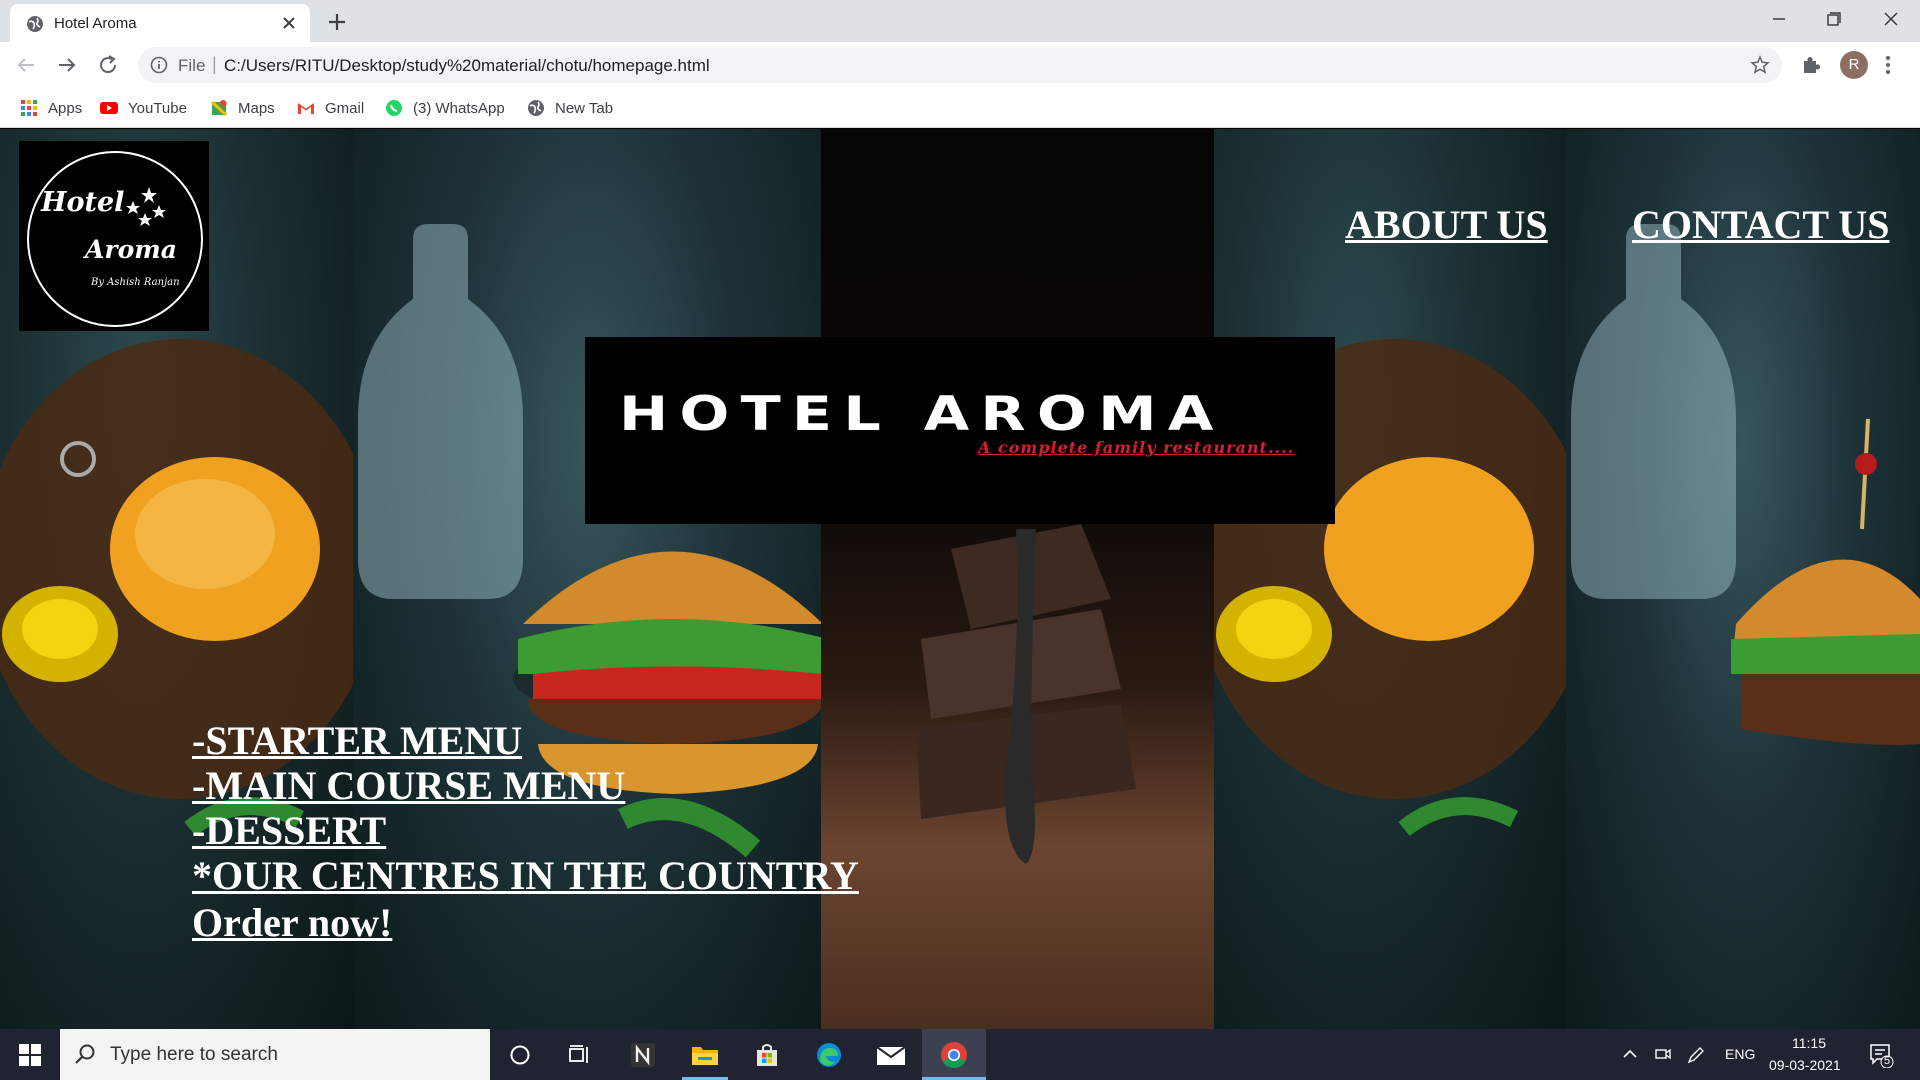 The width and height of the screenshot is (1920, 1080). I want to click on close-window-icon, so click(1891, 19).